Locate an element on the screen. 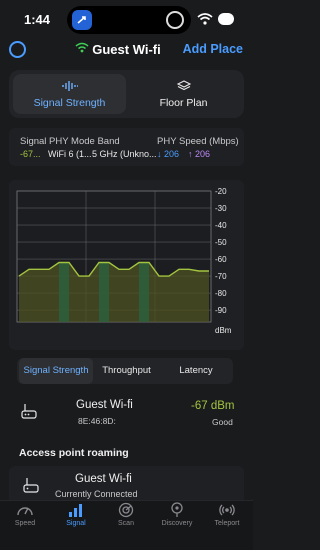  tabbar-speed: Speed is located at coordinates (25, 514).